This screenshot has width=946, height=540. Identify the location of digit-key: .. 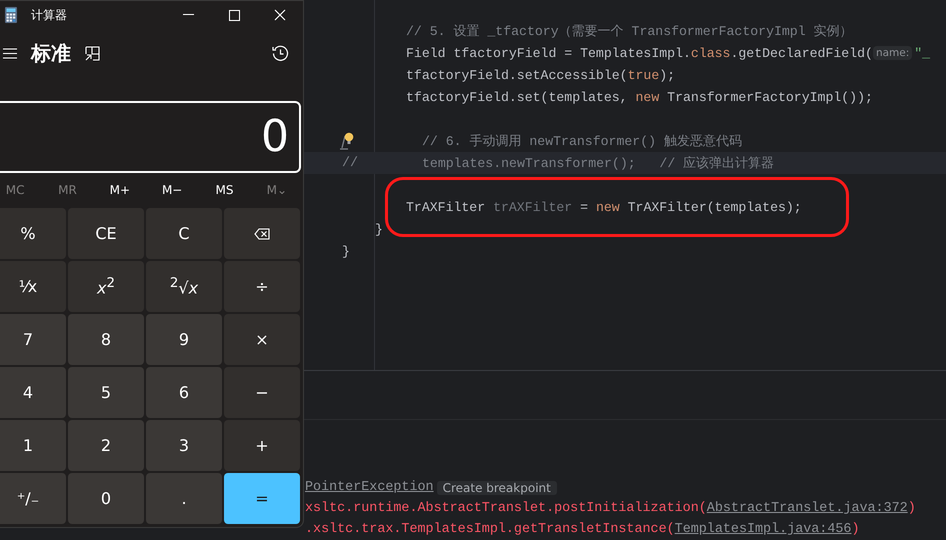
(184, 498).